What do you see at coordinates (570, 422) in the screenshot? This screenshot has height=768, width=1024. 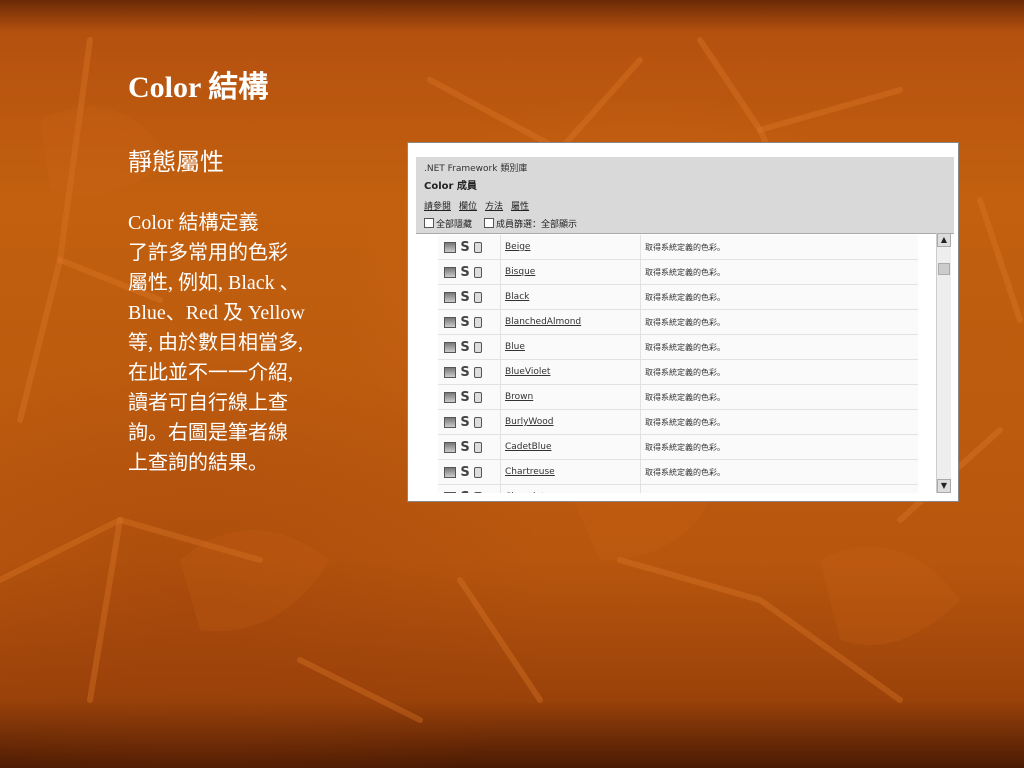 I see `member-name-cell: BurlyWood` at bounding box center [570, 422].